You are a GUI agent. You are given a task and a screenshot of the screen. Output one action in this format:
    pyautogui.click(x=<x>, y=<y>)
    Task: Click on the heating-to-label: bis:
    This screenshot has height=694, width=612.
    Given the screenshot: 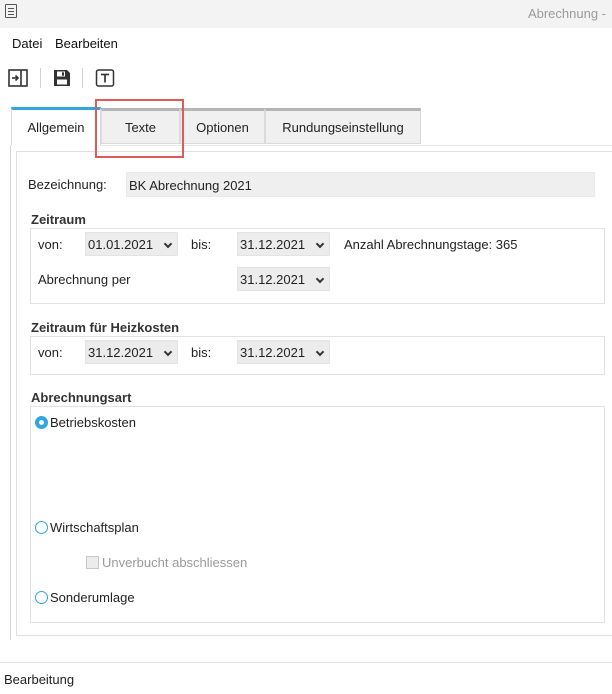 What is the action you would take?
    pyautogui.click(x=201, y=352)
    